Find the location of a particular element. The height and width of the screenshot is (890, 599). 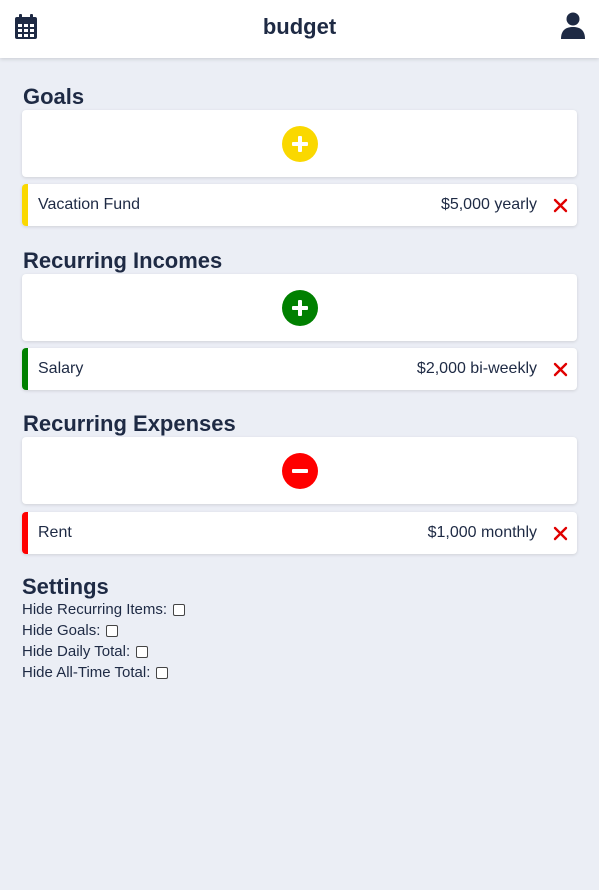

expenses-heading: Recurring Expenses is located at coordinates (129, 423).